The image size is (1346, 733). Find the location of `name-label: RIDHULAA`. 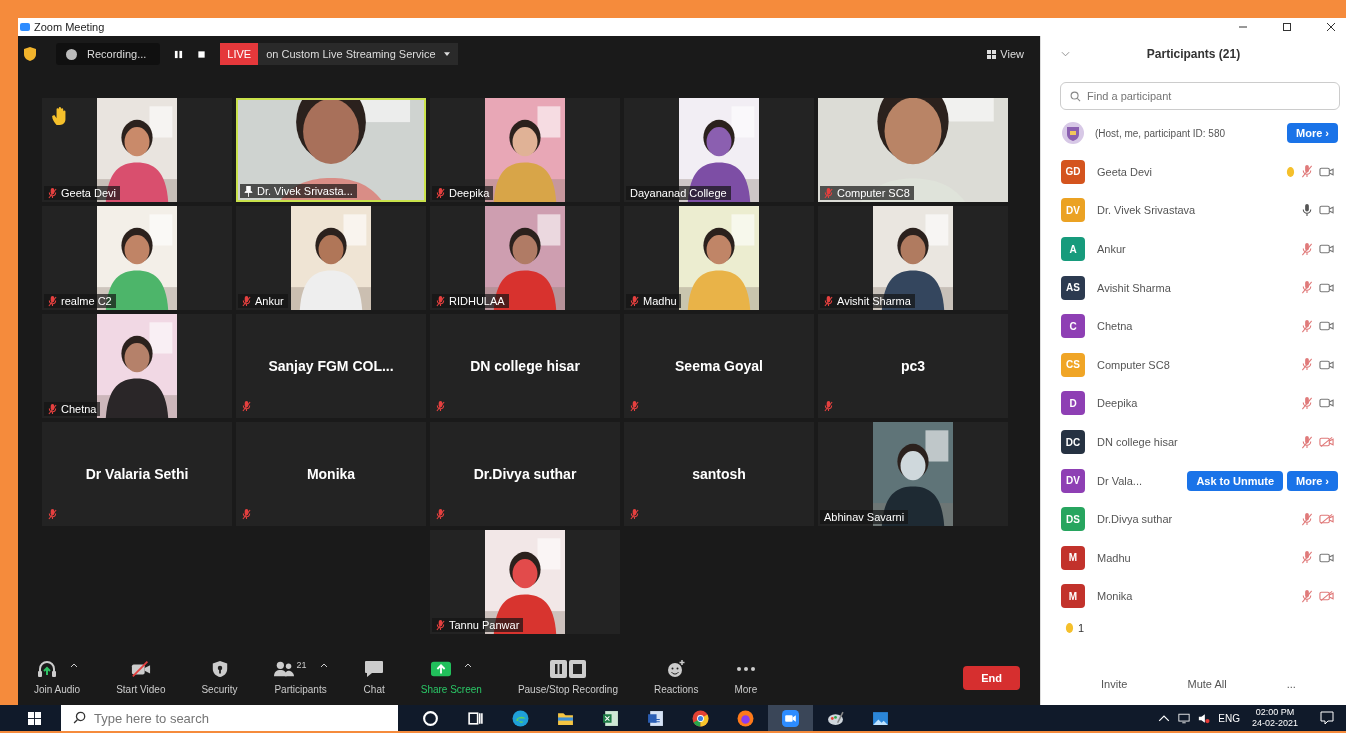

name-label: RIDHULAA is located at coordinates (470, 301).